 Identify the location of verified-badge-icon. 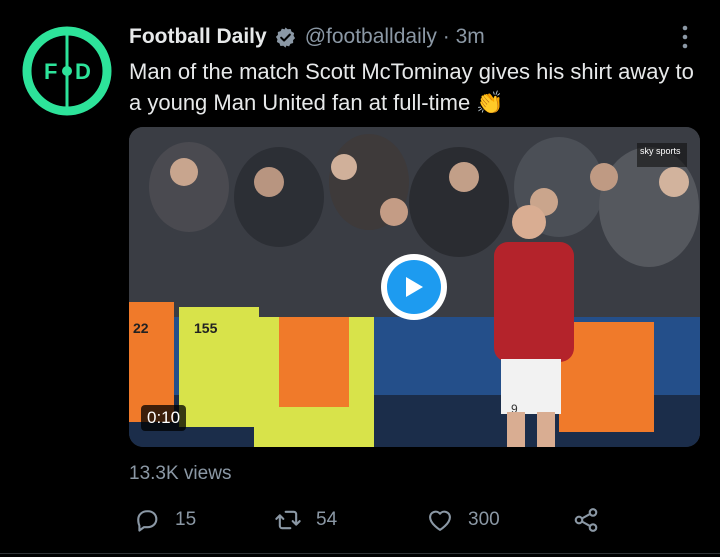
(285, 37).